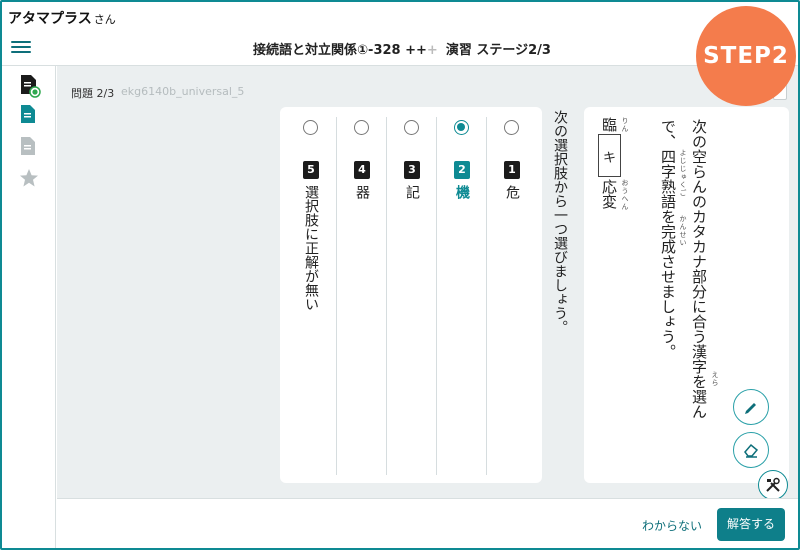 The height and width of the screenshot is (550, 800). Describe the element at coordinates (560, 222) in the screenshot. I see `instruction-text: 次の選択肢から一つ選びましょう。` at that location.